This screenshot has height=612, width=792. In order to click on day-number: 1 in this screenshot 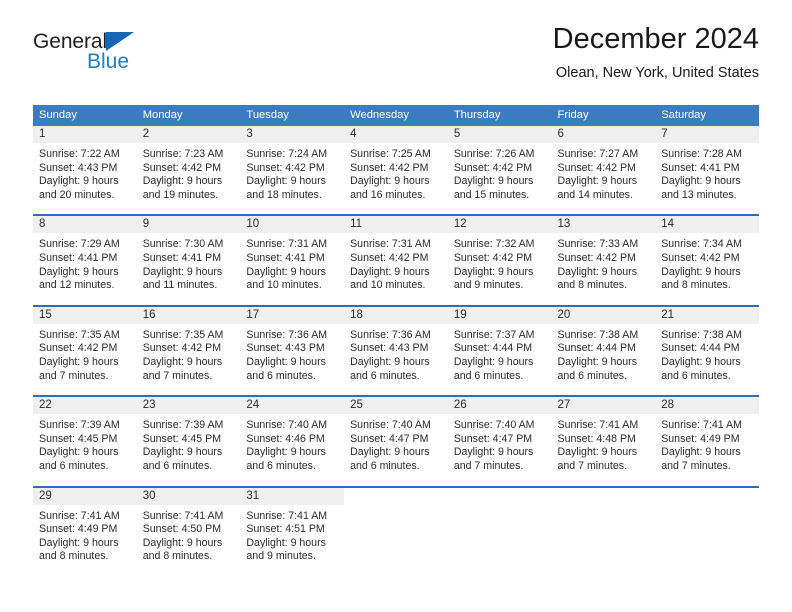, I will do `click(85, 134)`.